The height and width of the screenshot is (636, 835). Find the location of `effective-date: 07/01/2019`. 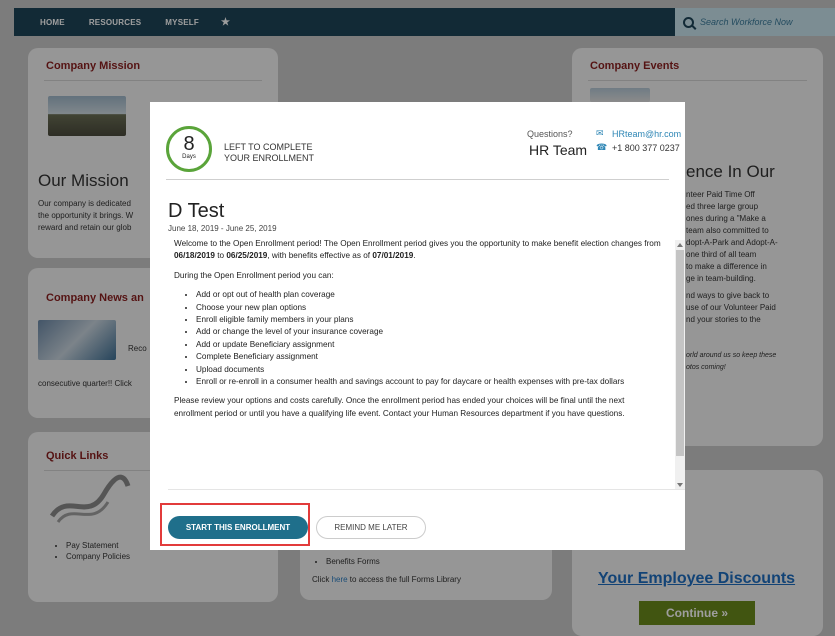

effective-date: 07/01/2019 is located at coordinates (393, 256).